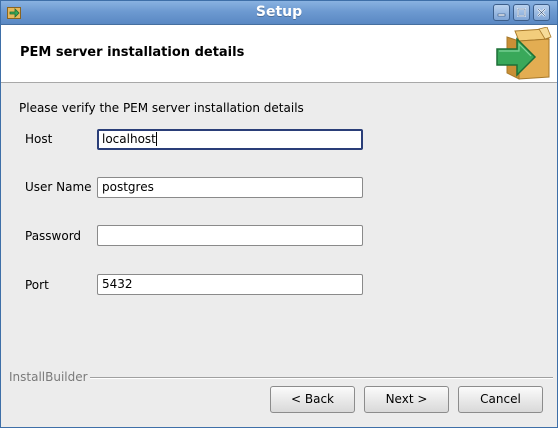  What do you see at coordinates (501, 12) in the screenshot?
I see `minimize-button` at bounding box center [501, 12].